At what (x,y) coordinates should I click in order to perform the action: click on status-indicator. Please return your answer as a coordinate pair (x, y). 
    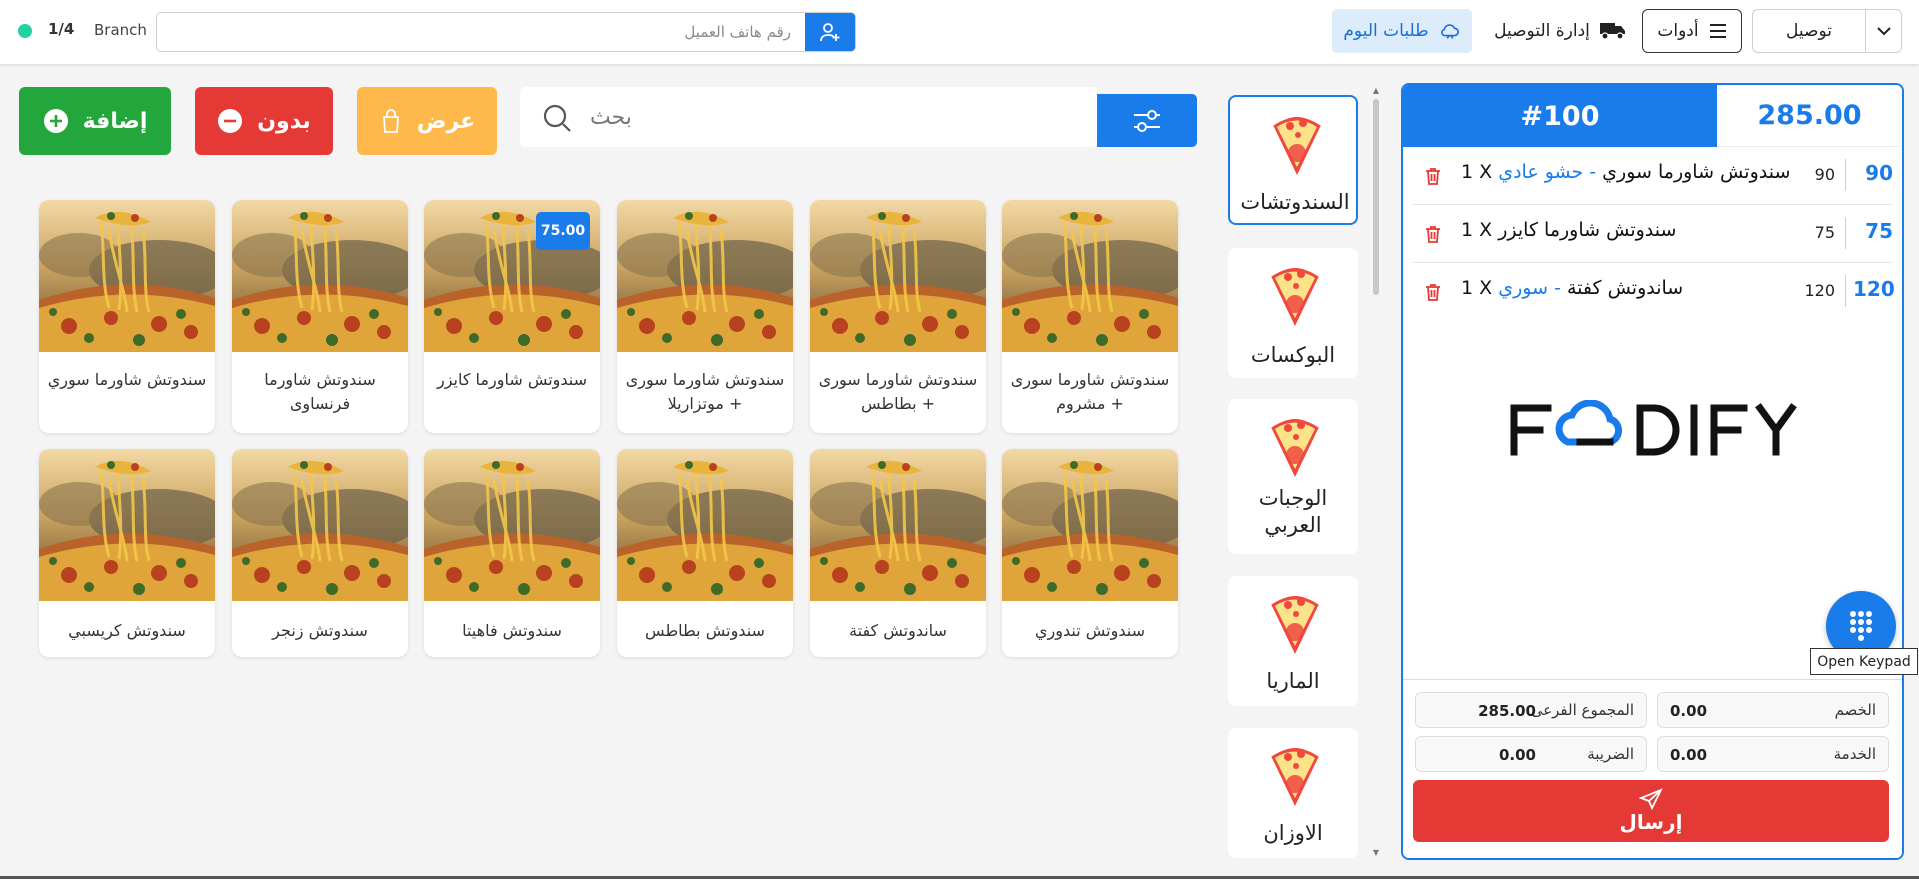
    Looking at the image, I should click on (25, 31).